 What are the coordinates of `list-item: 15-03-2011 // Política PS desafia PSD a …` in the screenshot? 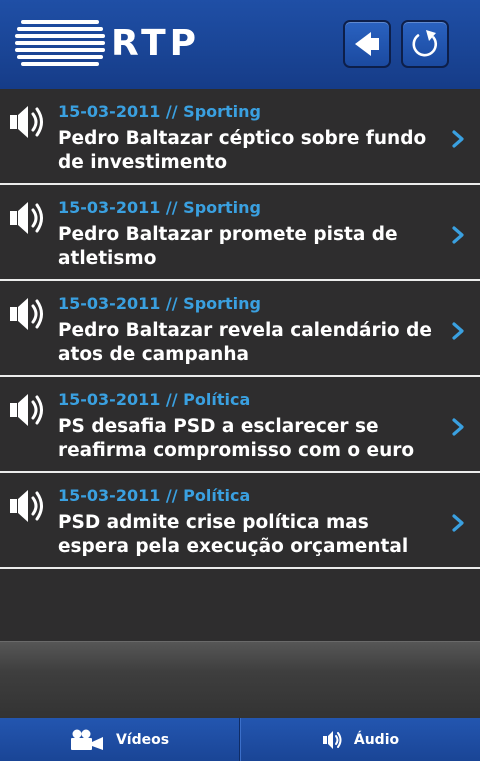 It's located at (240, 425).